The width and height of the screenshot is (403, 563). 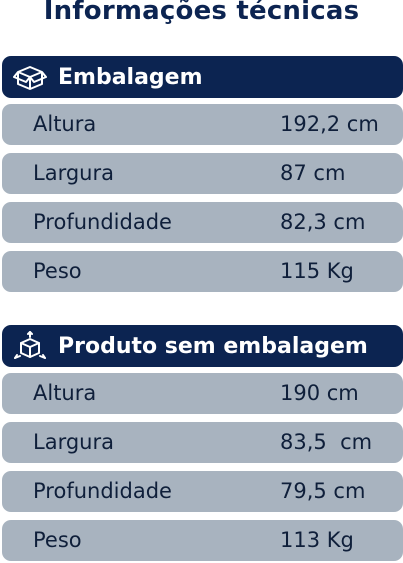 What do you see at coordinates (323, 222) in the screenshot?
I see `spec-value: 82,3 cm` at bounding box center [323, 222].